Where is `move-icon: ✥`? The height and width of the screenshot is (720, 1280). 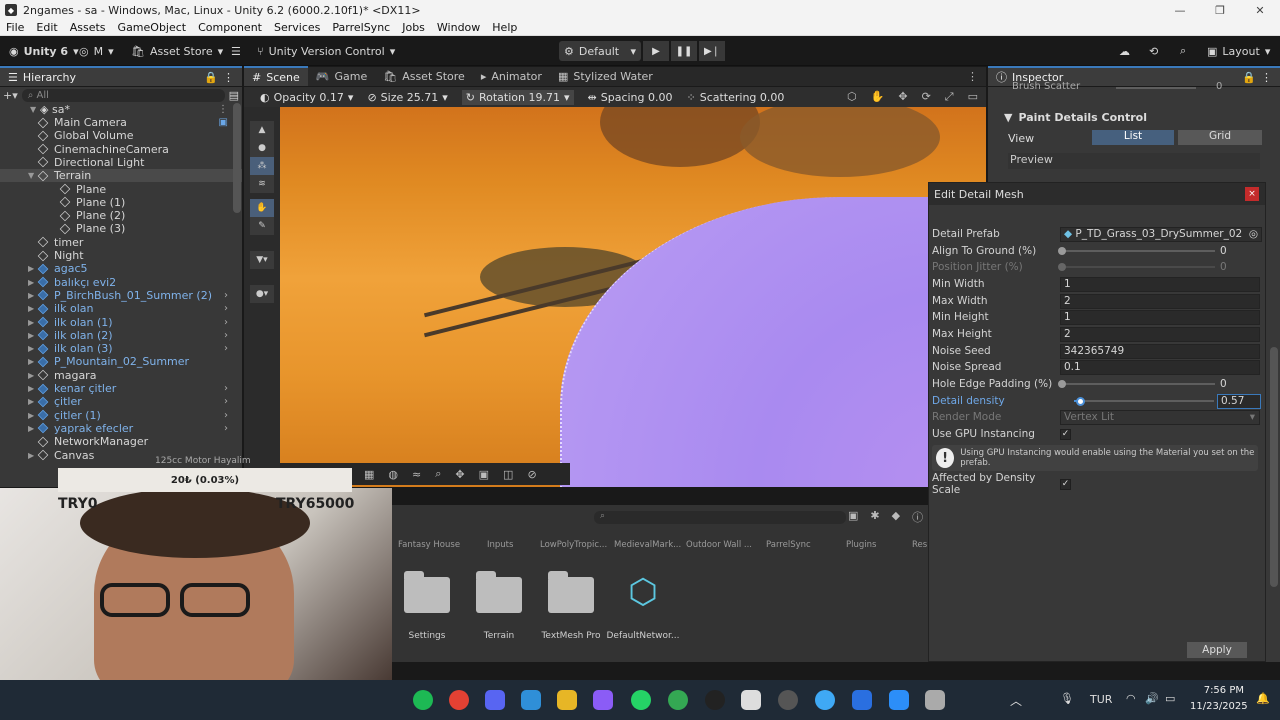 move-icon: ✥ is located at coordinates (902, 97).